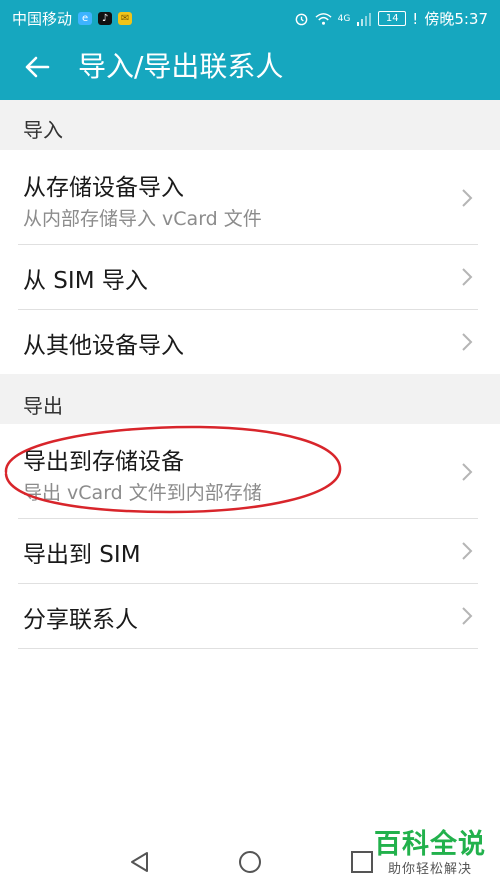  Describe the element at coordinates (42, 19) in the screenshot. I see `carrier-label: 中国移动` at that location.